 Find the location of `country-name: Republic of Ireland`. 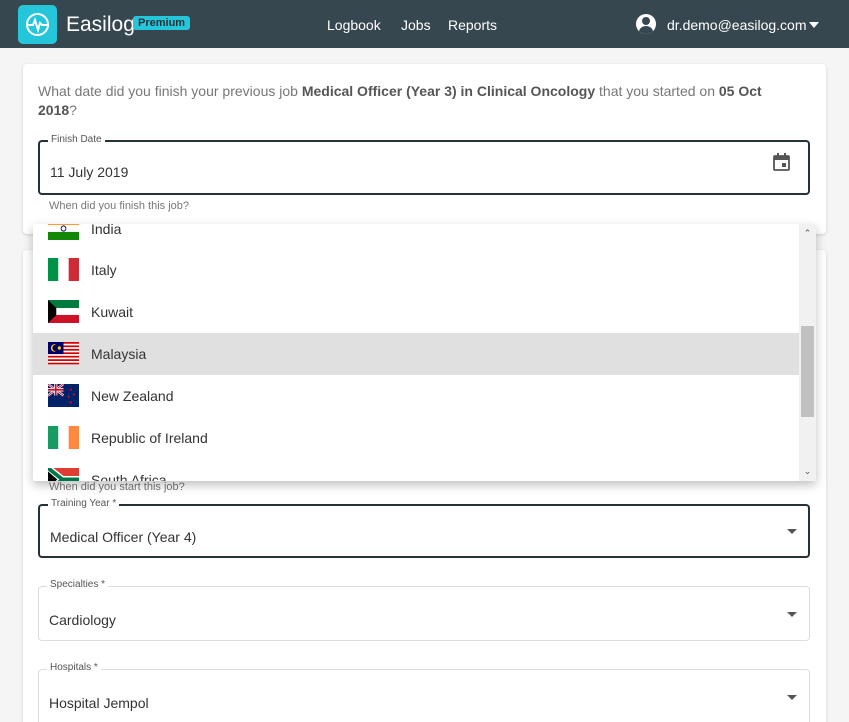

country-name: Republic of Ireland is located at coordinates (149, 438).